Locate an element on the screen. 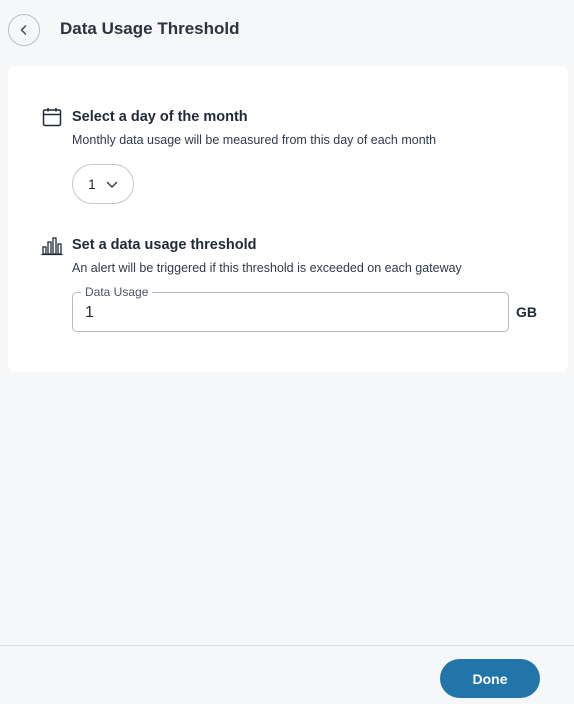 Image resolution: width=574 pixels, height=704 pixels. day-section-title: Select a day of the month is located at coordinates (160, 117).